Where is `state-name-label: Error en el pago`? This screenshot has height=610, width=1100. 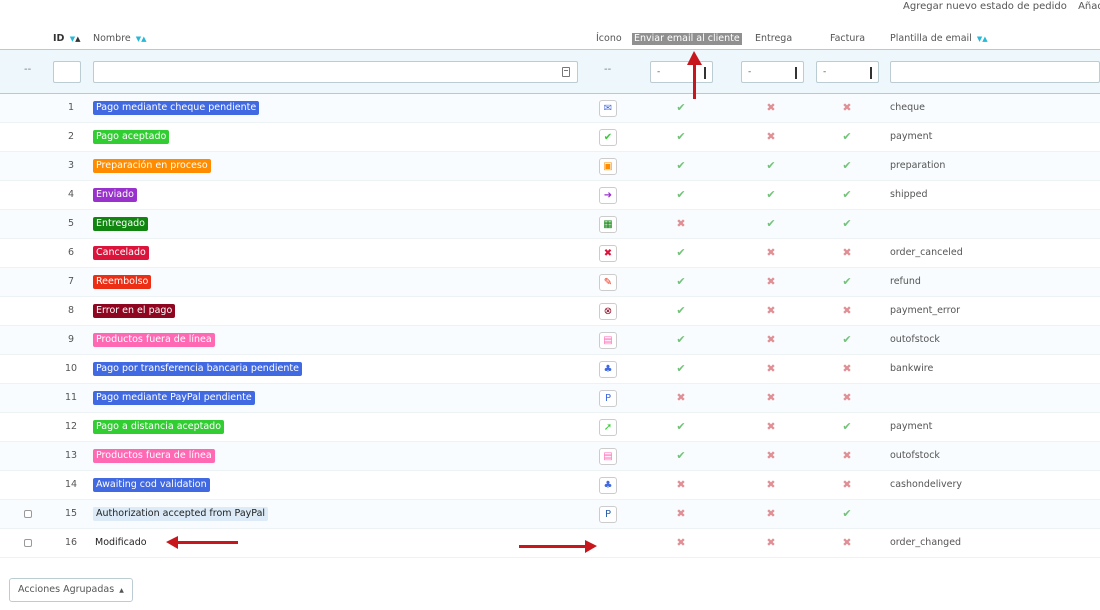
state-name-label: Error en el pago is located at coordinates (134, 310).